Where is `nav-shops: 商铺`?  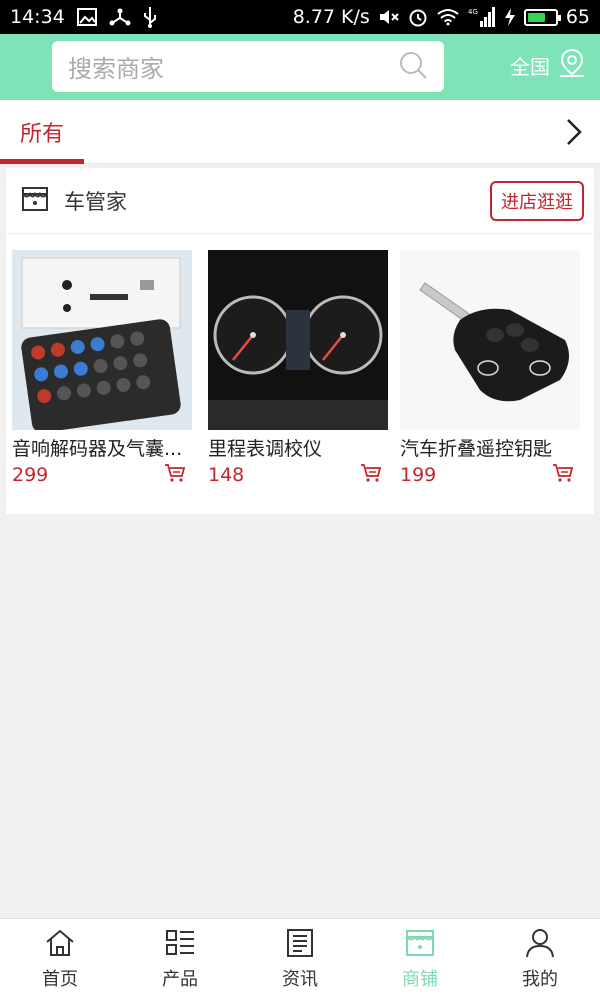
nav-shops: 商铺 is located at coordinates (420, 959).